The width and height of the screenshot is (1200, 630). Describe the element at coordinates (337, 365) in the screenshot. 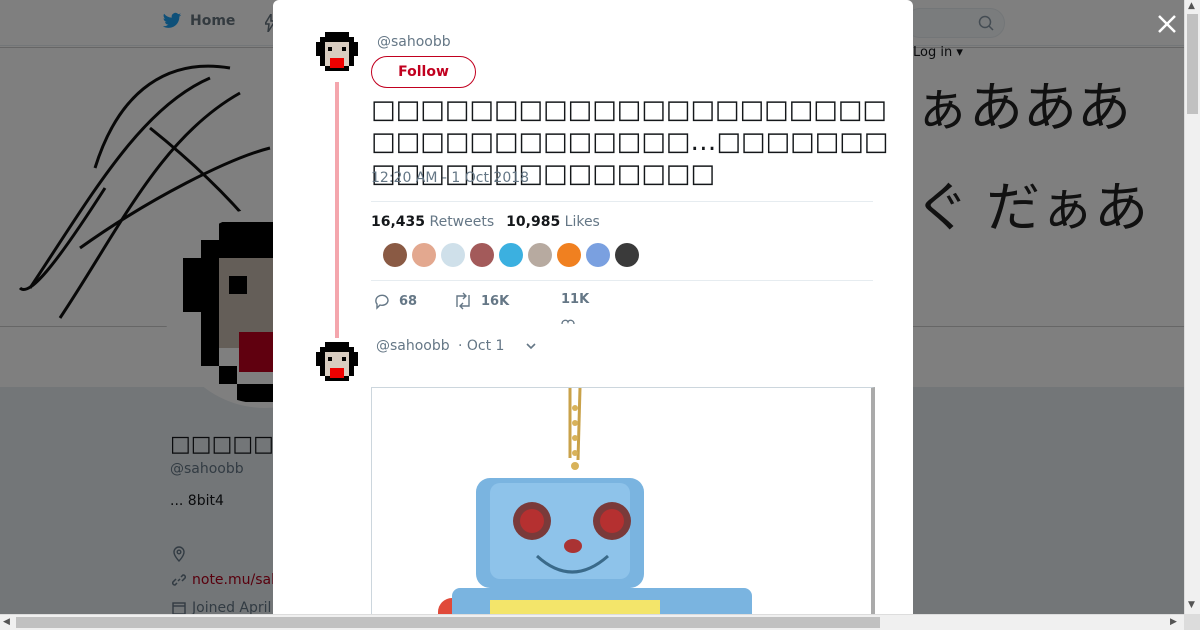

I see `reply-author-avatar` at that location.